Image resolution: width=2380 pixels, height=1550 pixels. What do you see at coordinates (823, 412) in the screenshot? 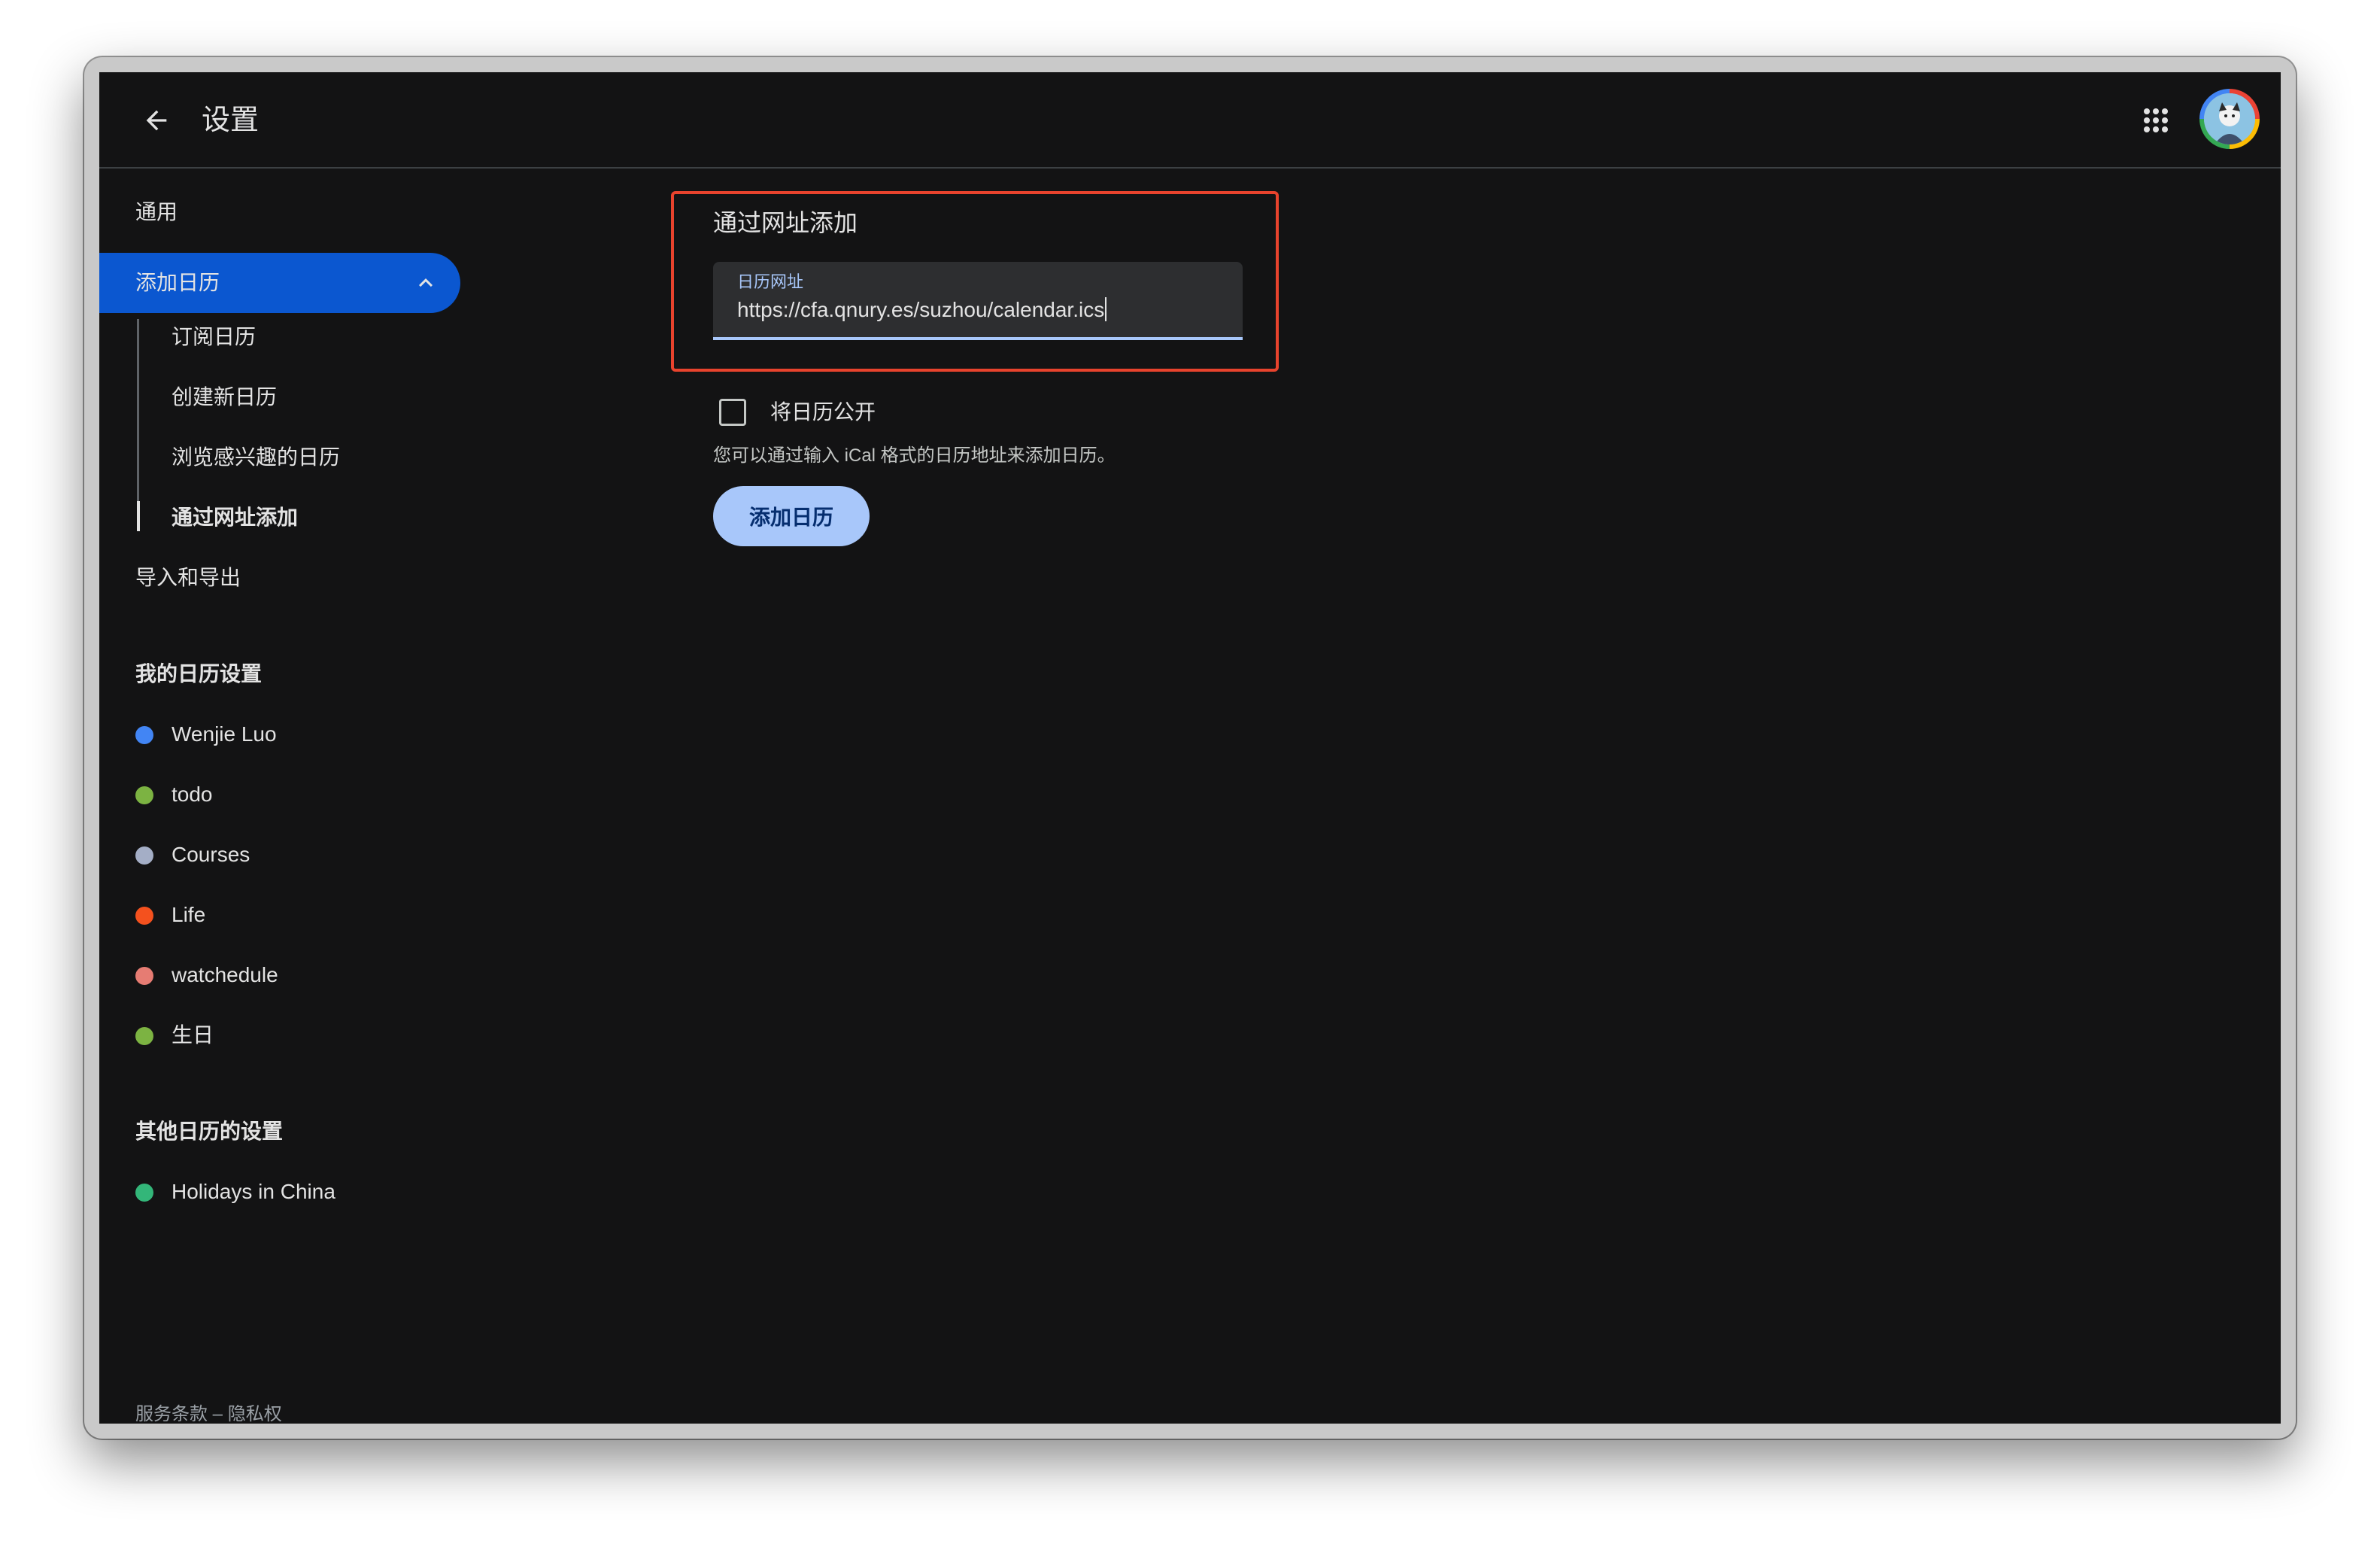
I see `make-public-label: 将日历公开` at bounding box center [823, 412].